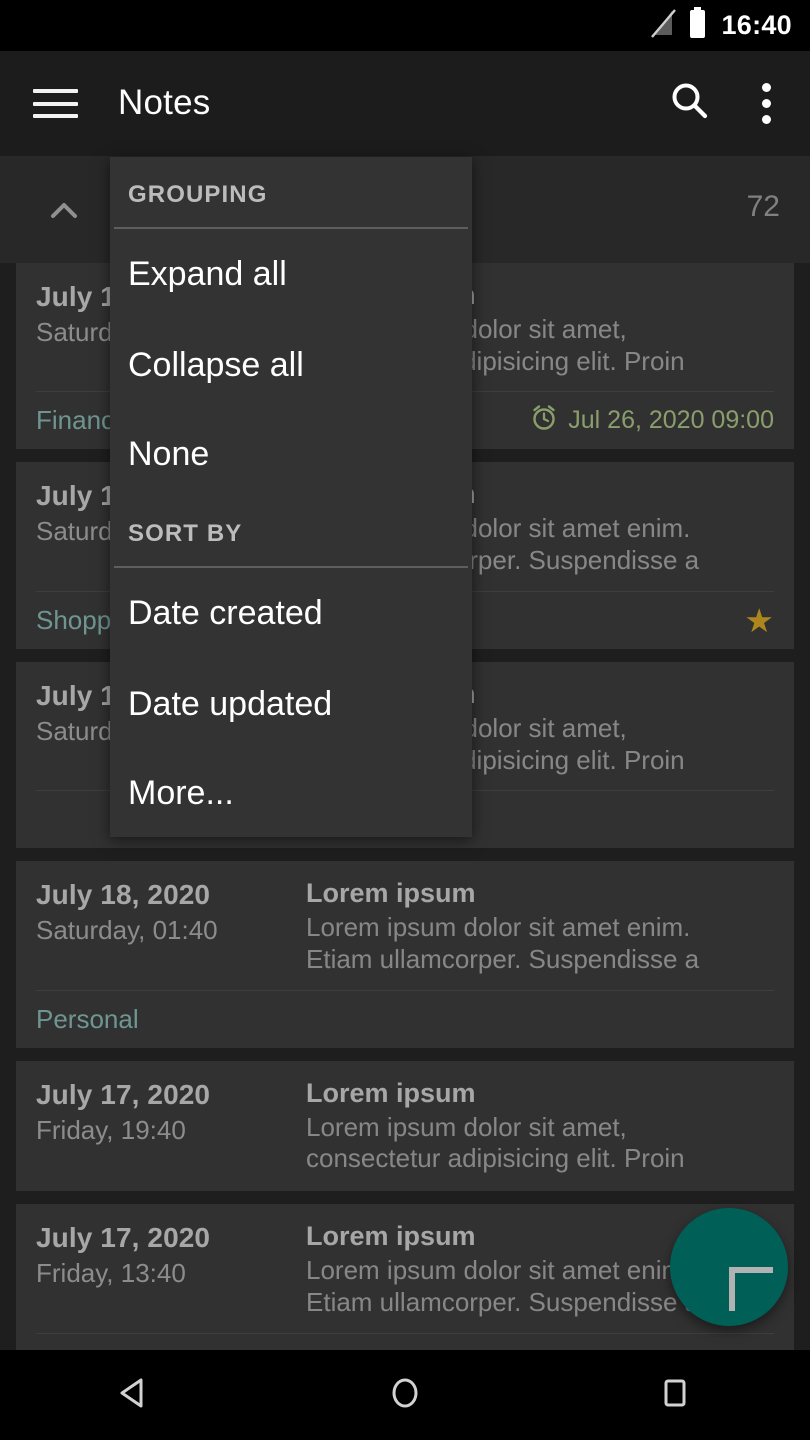 The width and height of the screenshot is (810, 1440). I want to click on overflow-menu-button, so click(766, 103).